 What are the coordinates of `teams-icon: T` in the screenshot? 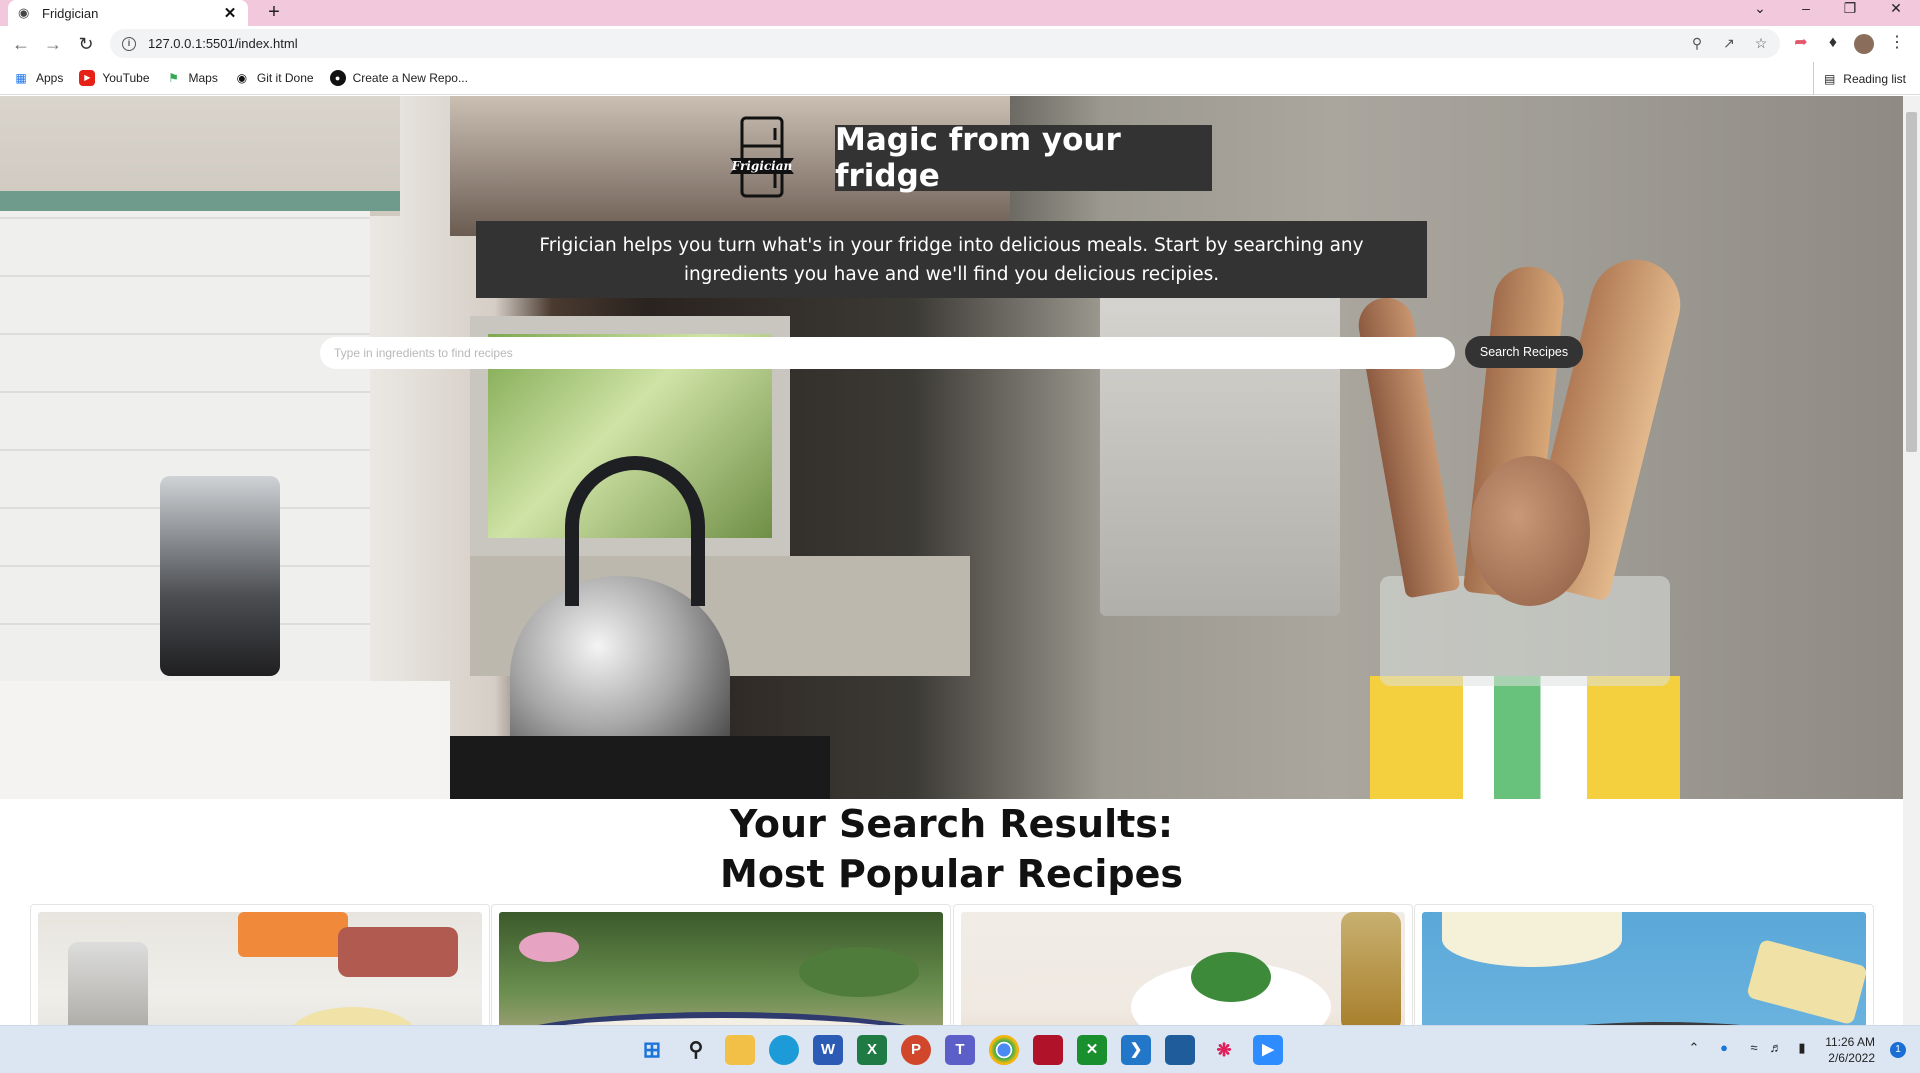 It's located at (960, 1050).